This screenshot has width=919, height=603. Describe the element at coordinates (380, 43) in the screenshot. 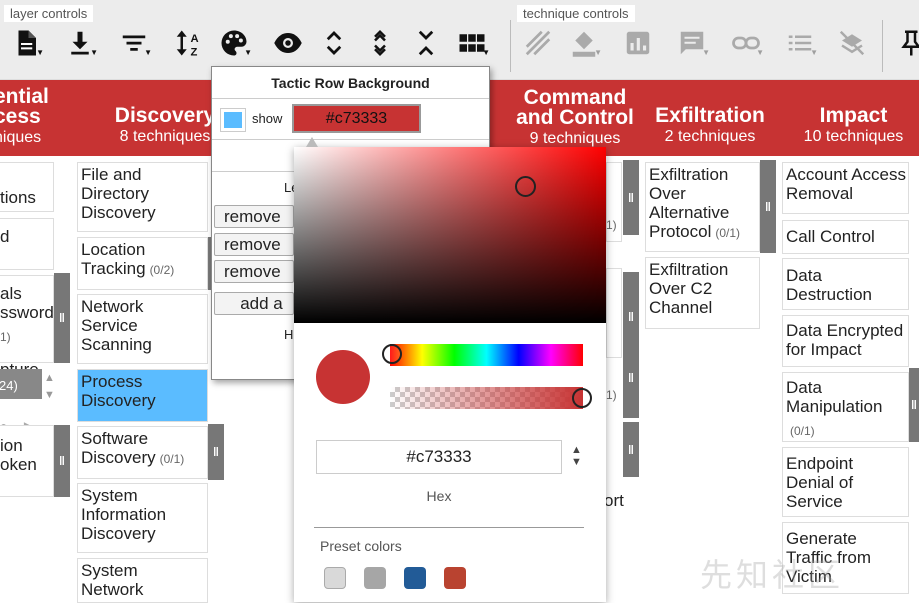

I see `collapse-icon` at that location.